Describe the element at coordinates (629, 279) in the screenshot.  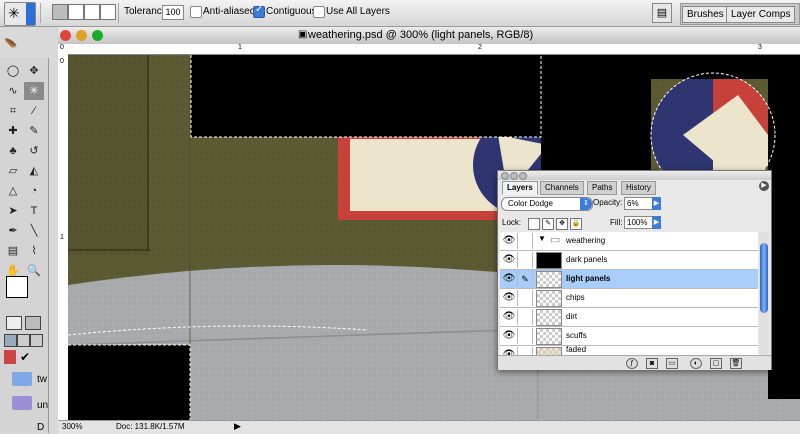
I see `layer-row: 👁 ✎ light panels` at that location.